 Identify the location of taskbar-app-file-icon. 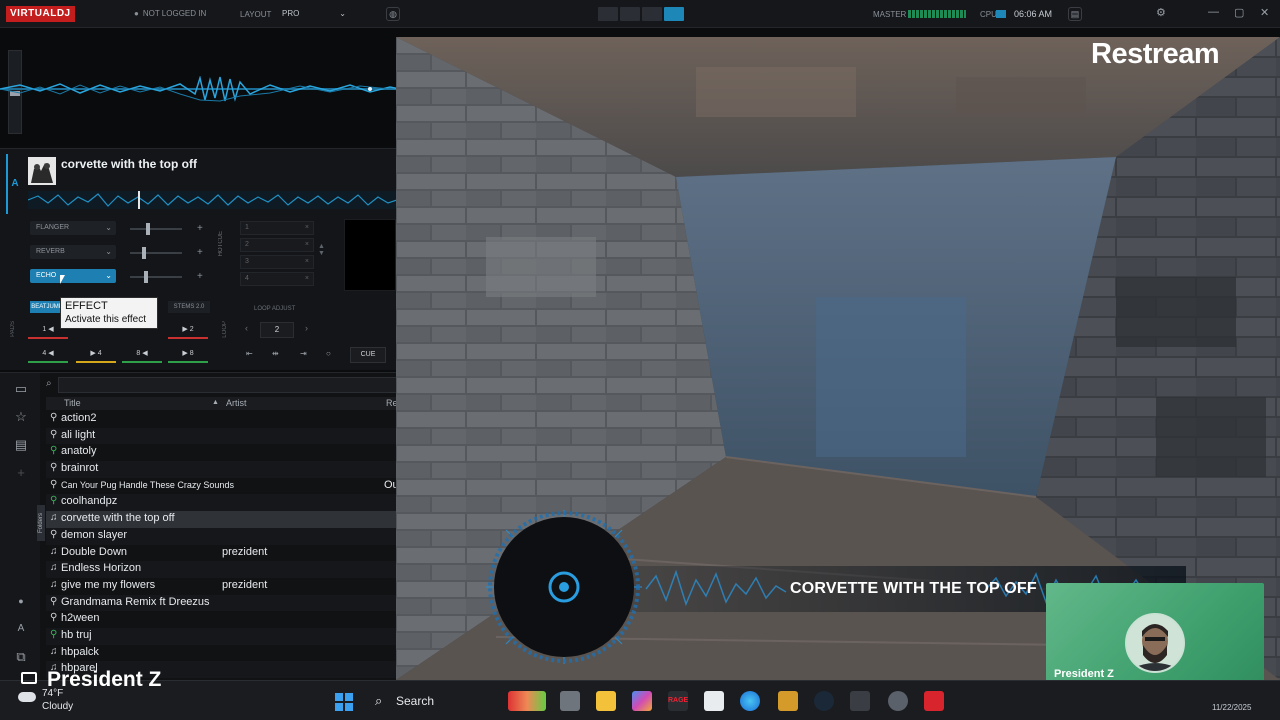
(570, 701).